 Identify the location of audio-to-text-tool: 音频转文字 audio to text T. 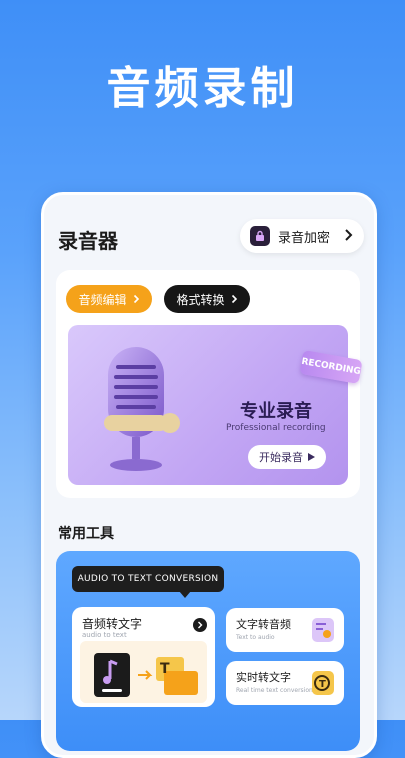
(143, 657).